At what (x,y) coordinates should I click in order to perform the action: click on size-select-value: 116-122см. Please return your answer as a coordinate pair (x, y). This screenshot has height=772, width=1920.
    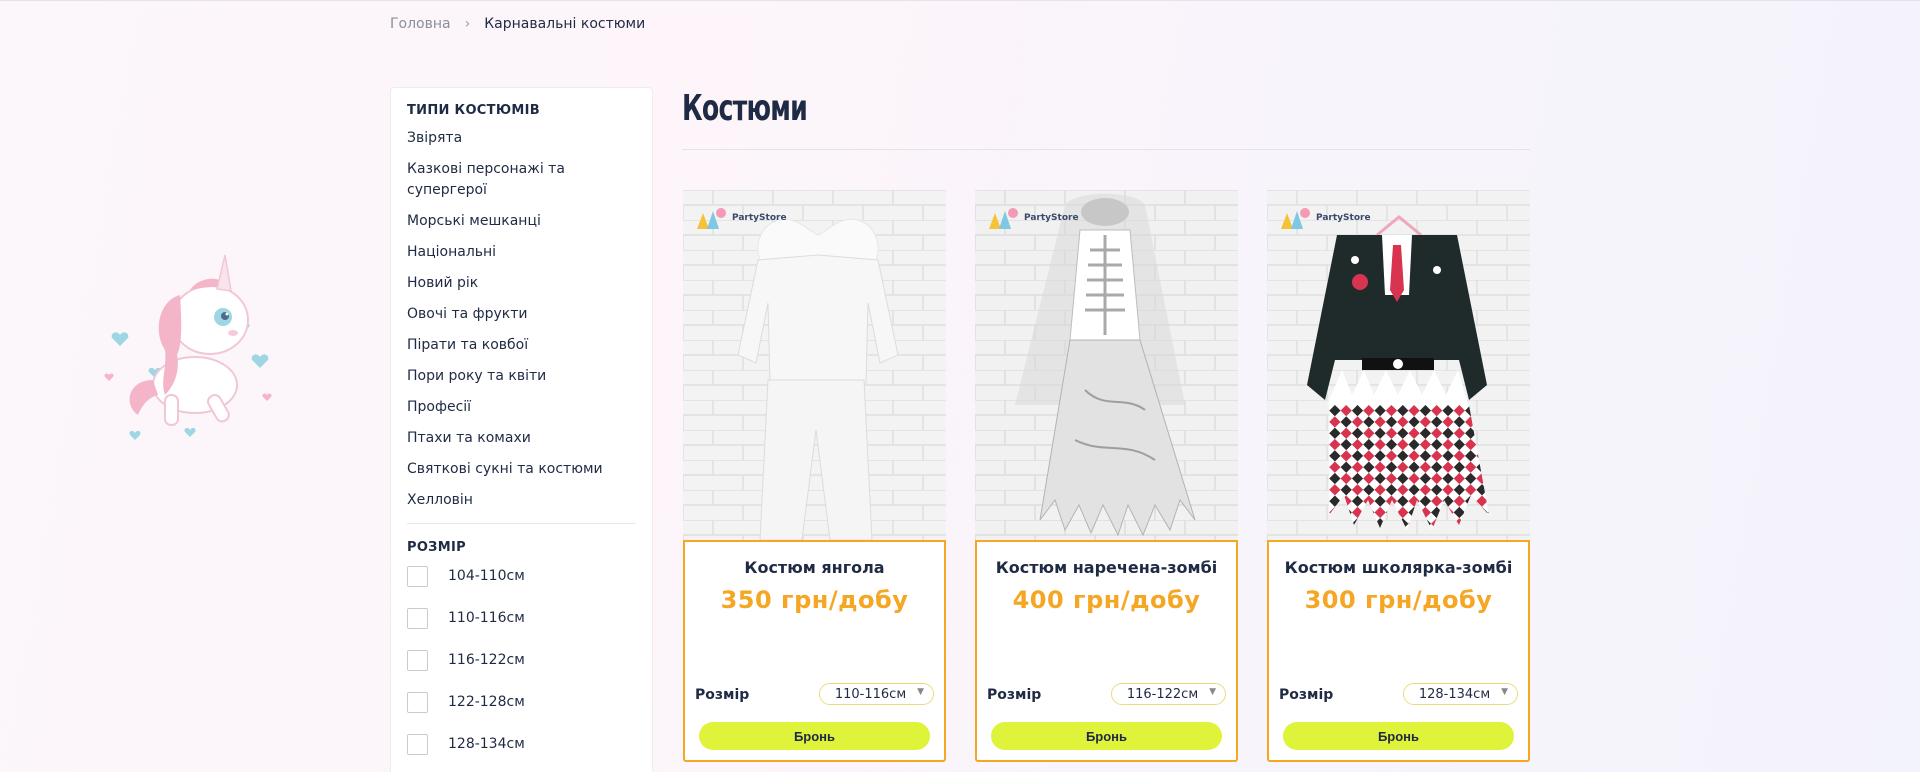
    Looking at the image, I should click on (1162, 694).